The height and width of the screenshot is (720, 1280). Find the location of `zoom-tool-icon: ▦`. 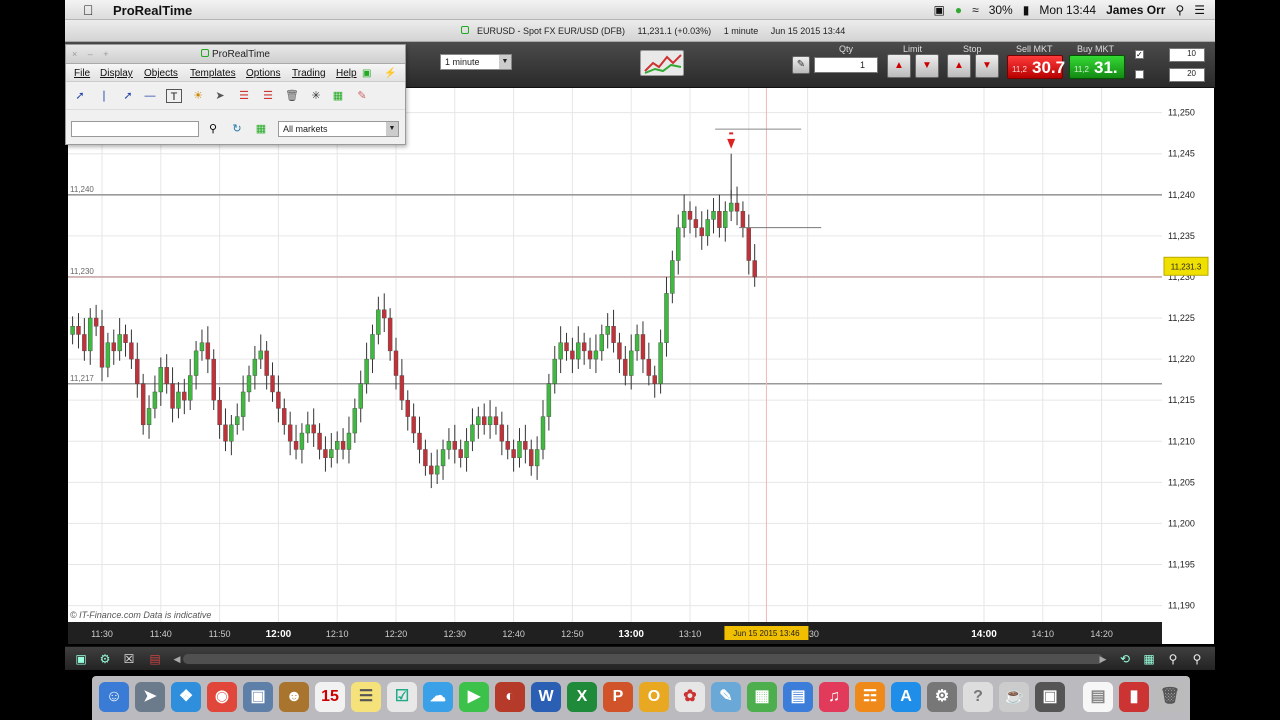

zoom-tool-icon: ▦ is located at coordinates (338, 96).